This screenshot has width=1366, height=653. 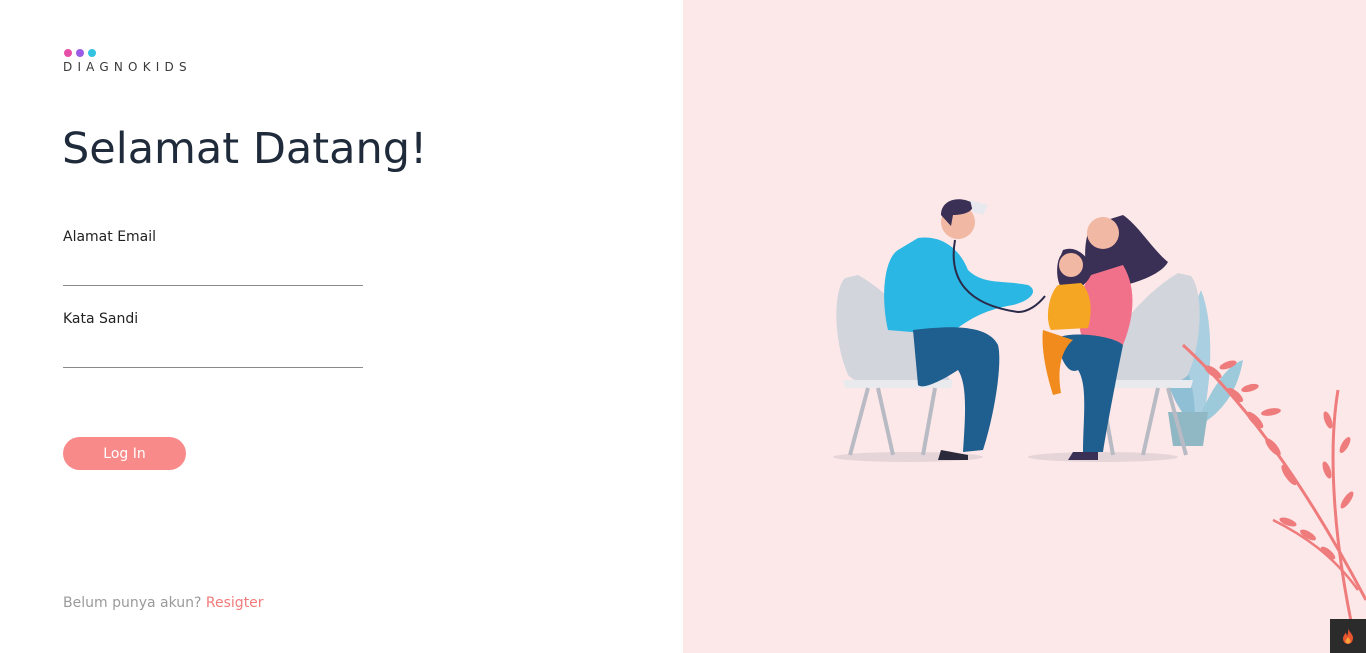 What do you see at coordinates (127, 67) in the screenshot?
I see `brand-name: DIAGNOKIDS` at bounding box center [127, 67].